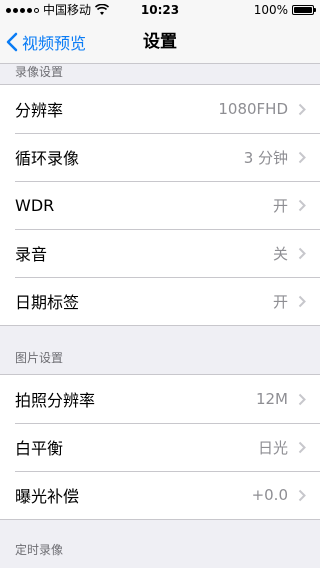 This screenshot has width=320, height=568. What do you see at coordinates (160, 301) in the screenshot?
I see `setting-row-date-stamp: 日期标签 开` at bounding box center [160, 301].